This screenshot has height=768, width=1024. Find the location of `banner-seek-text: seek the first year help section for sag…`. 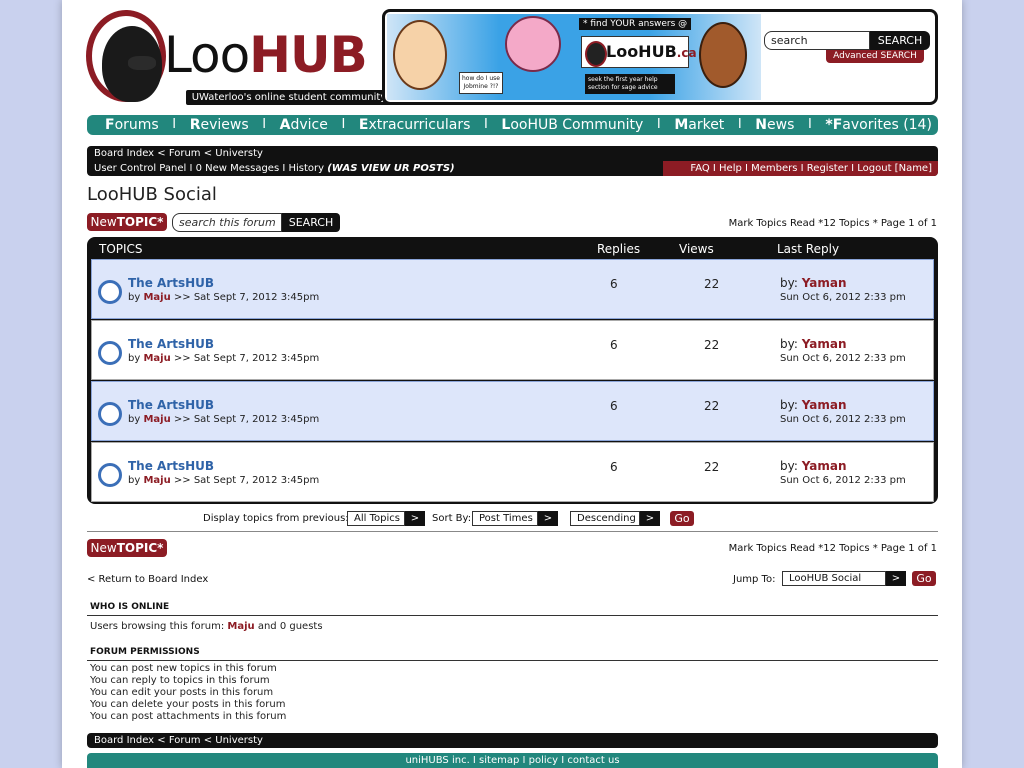

banner-seek-text: seek the first year help section for sag… is located at coordinates (630, 84).